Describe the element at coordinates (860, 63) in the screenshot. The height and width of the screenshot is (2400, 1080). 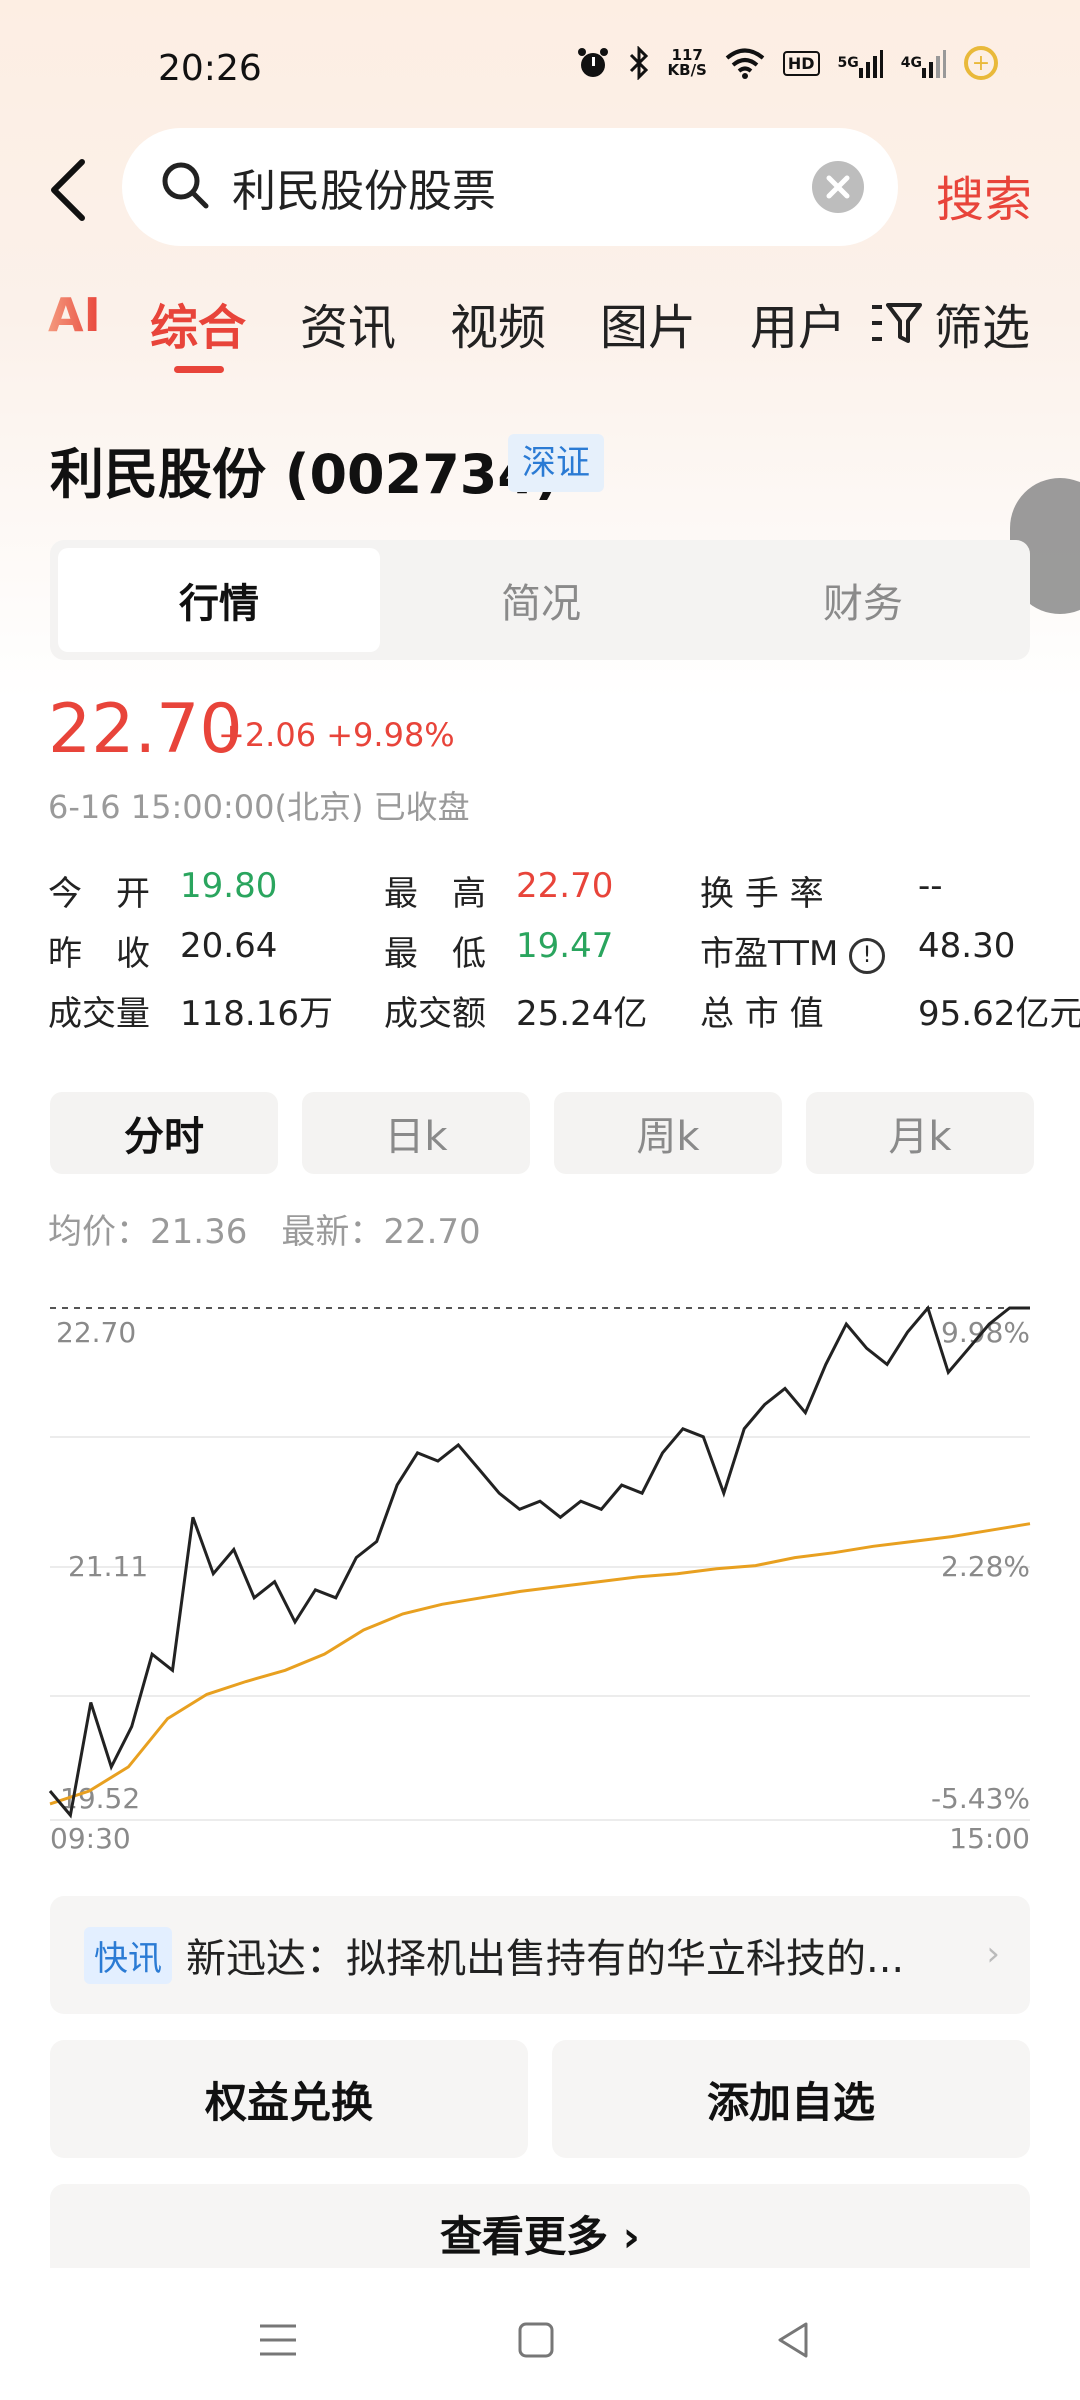
I see `signal-5g-icon: 5G` at that location.